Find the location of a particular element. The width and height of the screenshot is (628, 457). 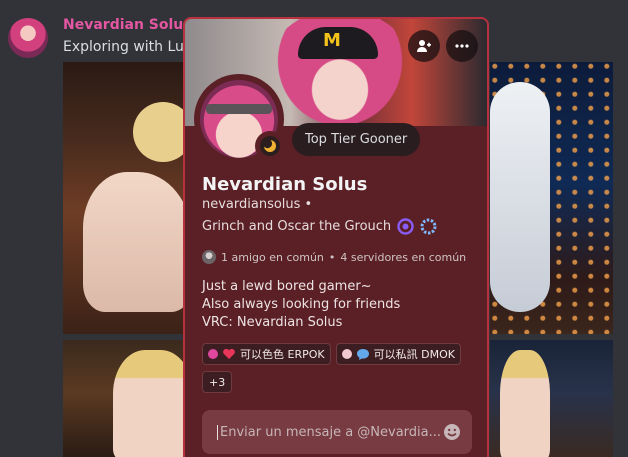

bio-line: Just a lewd bored gamer~ is located at coordinates (287, 286).